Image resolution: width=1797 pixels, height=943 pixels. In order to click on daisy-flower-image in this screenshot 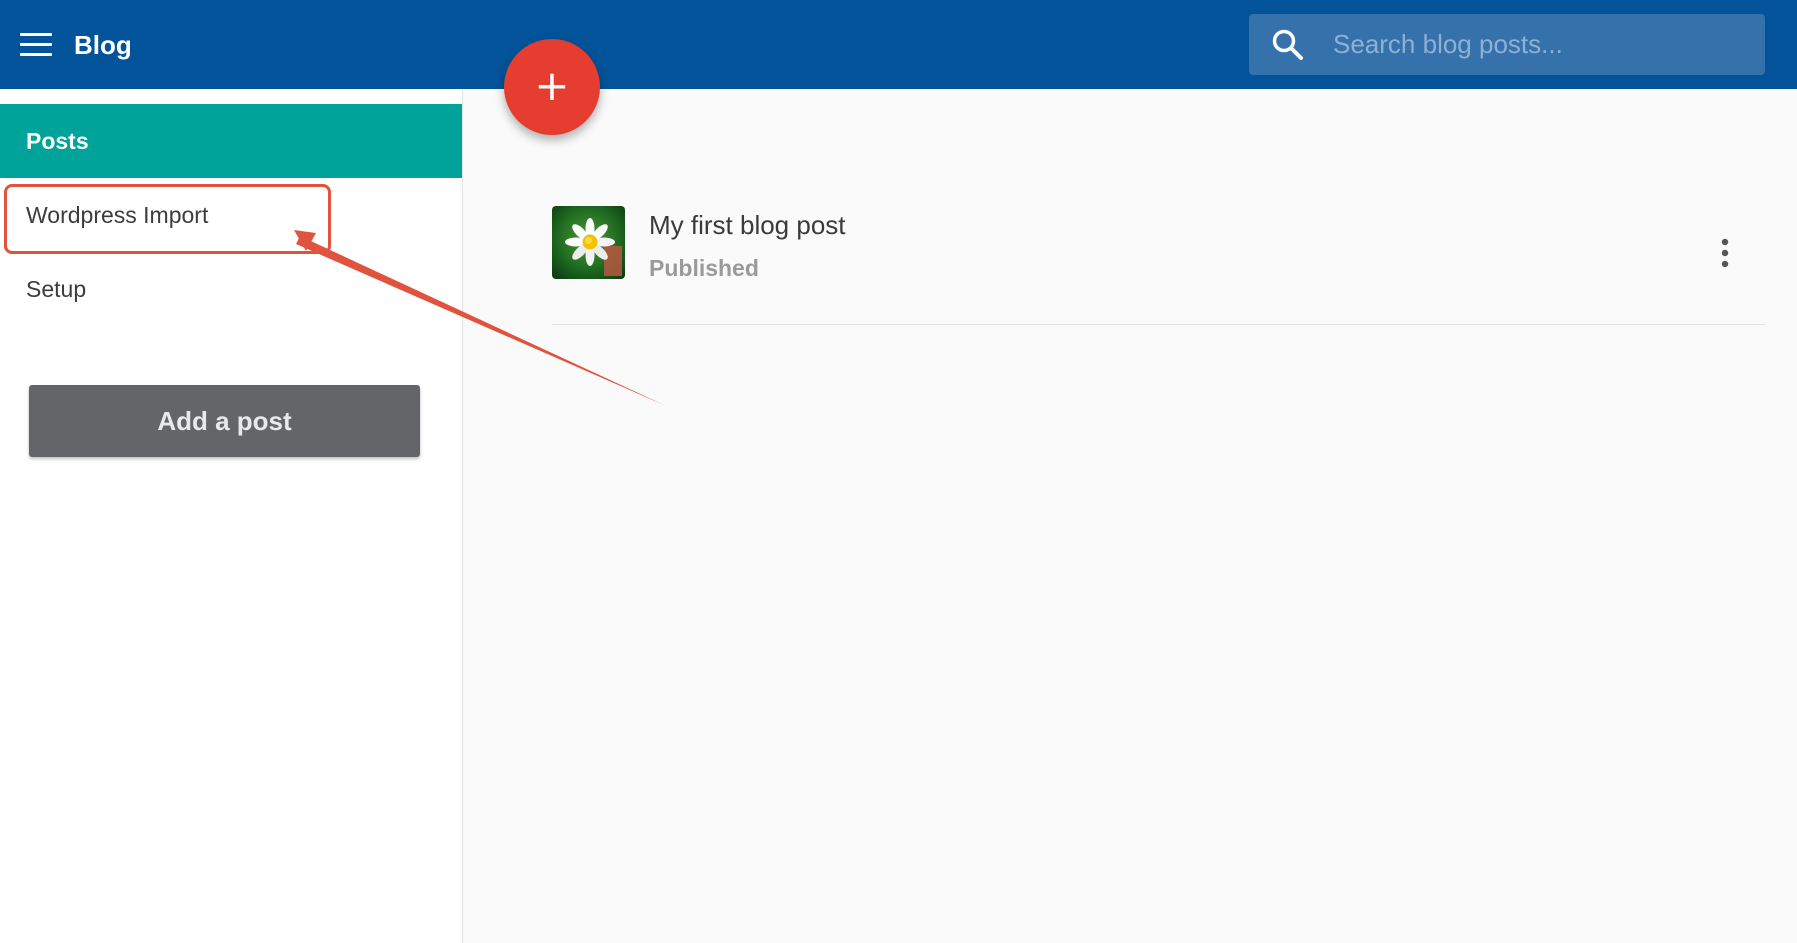, I will do `click(588, 242)`.